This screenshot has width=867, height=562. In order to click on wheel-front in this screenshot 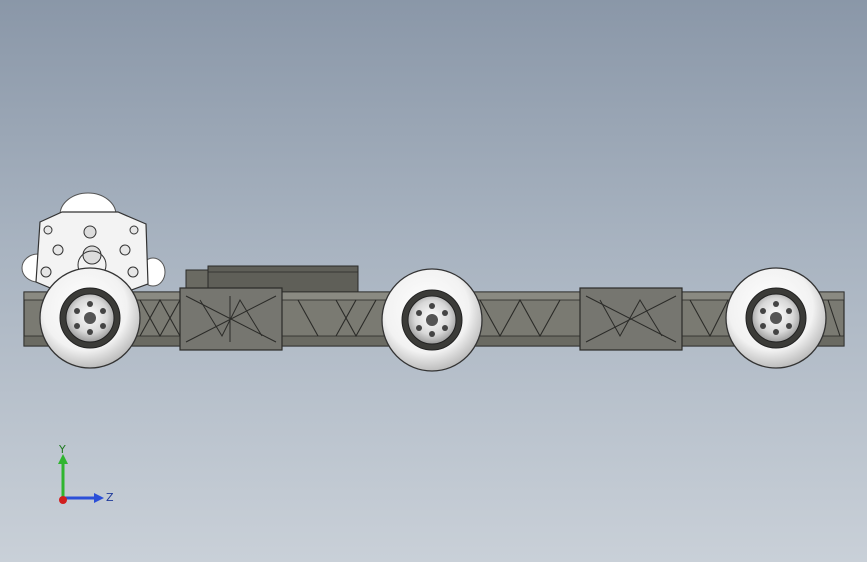, I will do `click(90, 318)`.